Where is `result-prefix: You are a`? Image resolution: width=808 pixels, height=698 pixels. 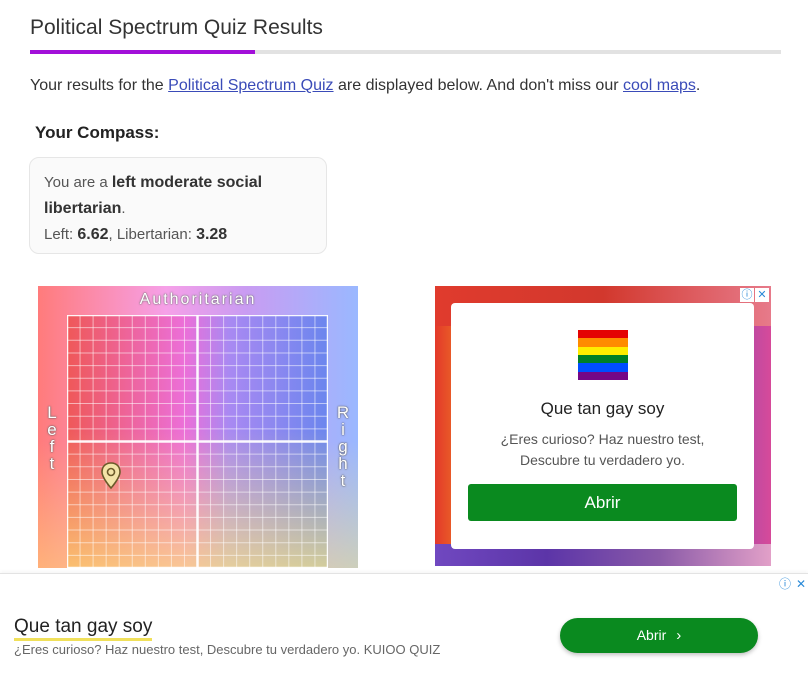
result-prefix: You are a is located at coordinates (78, 182).